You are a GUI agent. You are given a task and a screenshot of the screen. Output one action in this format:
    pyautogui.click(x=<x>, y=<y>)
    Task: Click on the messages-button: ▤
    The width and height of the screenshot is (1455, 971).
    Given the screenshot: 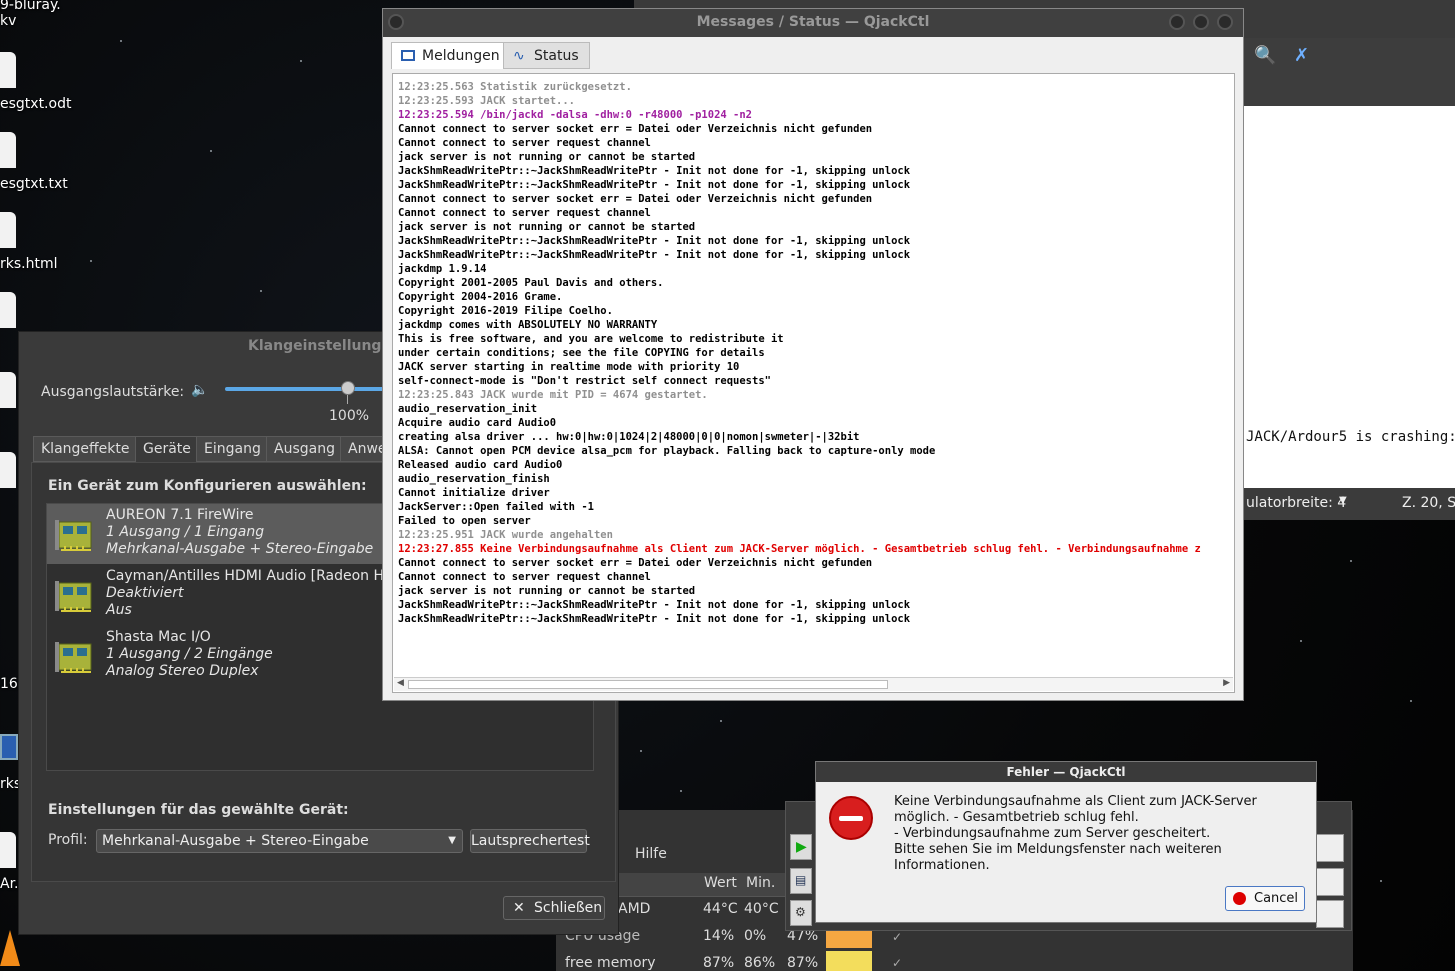 What is the action you would take?
    pyautogui.click(x=801, y=881)
    